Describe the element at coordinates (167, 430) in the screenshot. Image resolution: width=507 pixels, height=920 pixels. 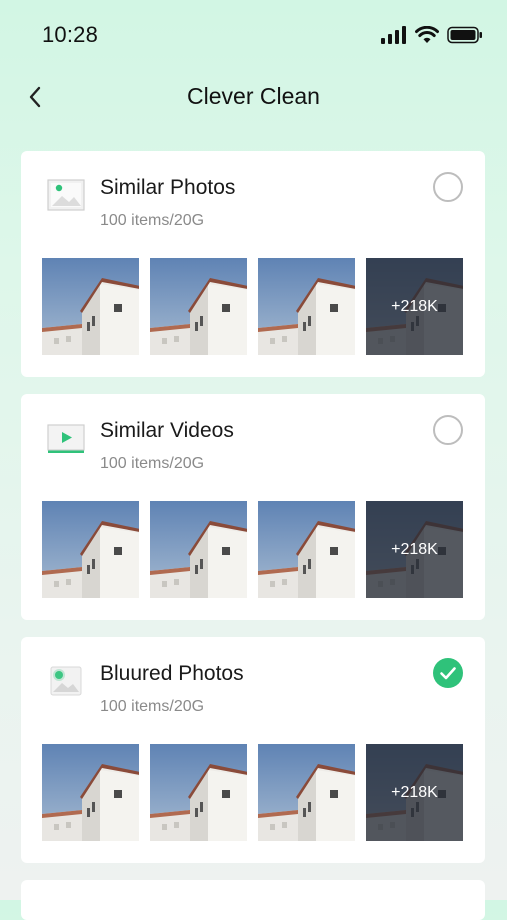
I see `card-title: Similar Videos` at that location.